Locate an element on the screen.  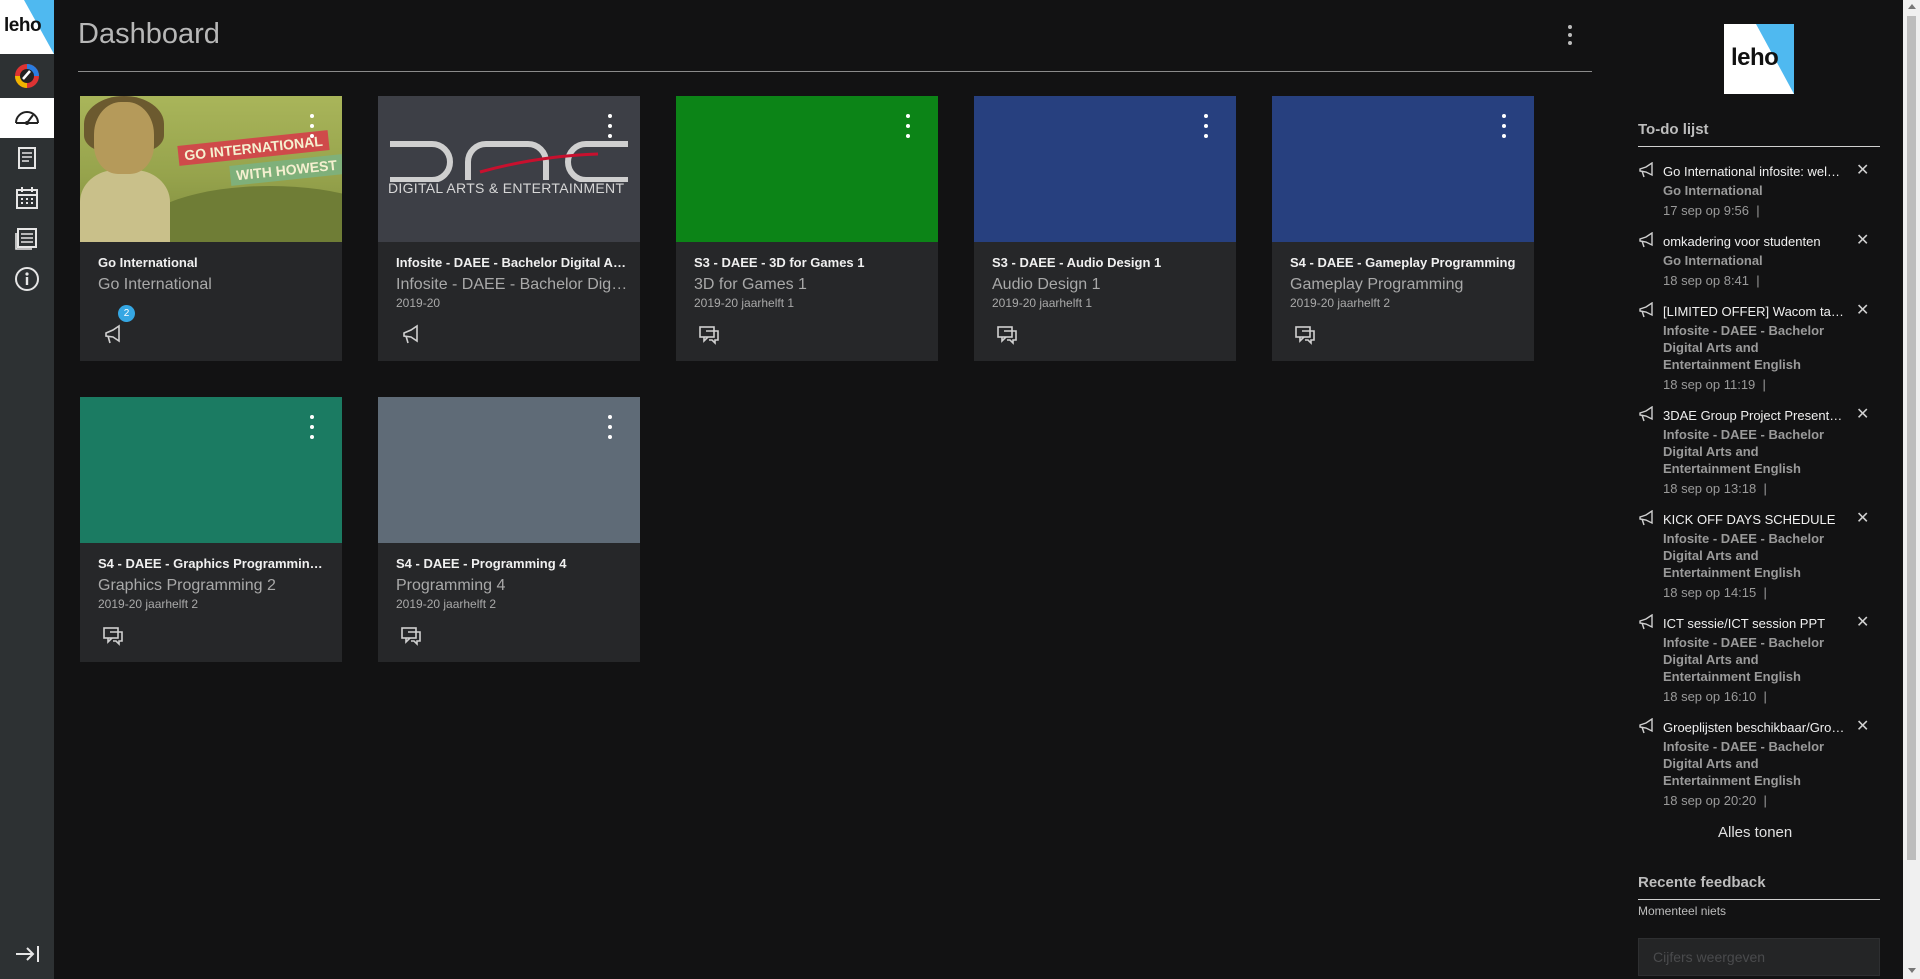
more-vertical-icon is located at coordinates (1570, 35).